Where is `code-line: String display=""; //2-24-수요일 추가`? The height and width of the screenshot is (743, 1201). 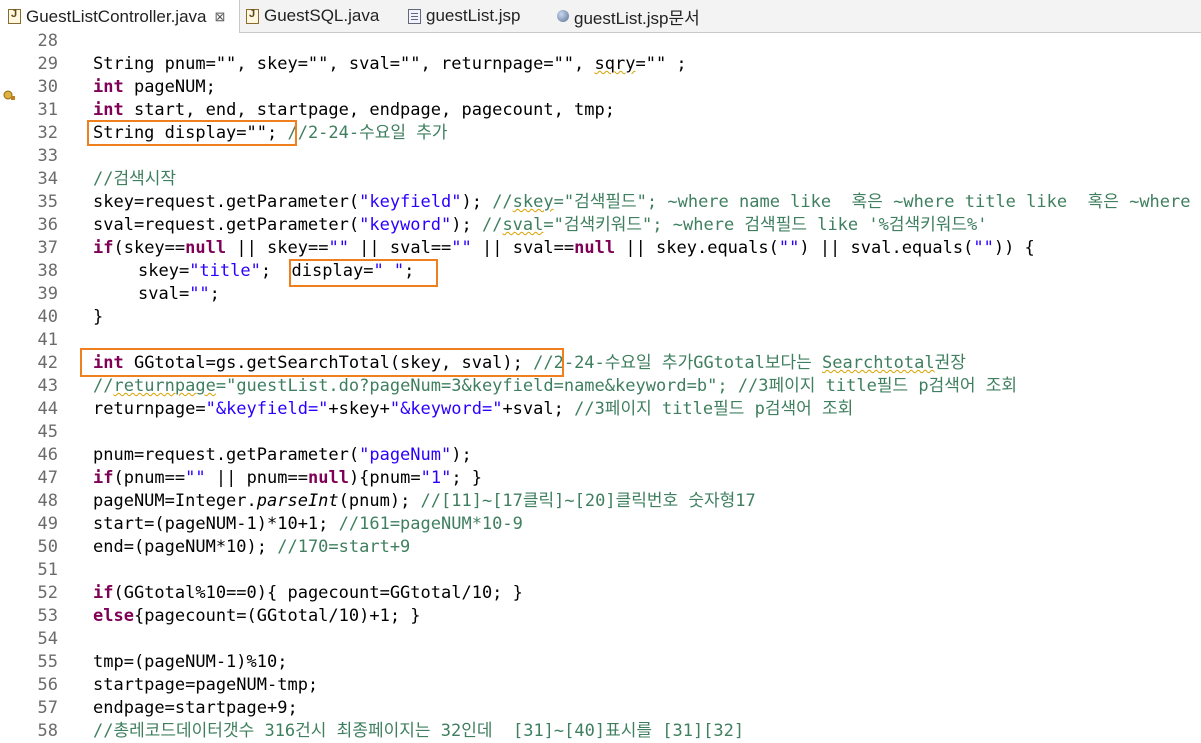 code-line: String display=""; //2-24-수요일 추가 is located at coordinates (270, 133).